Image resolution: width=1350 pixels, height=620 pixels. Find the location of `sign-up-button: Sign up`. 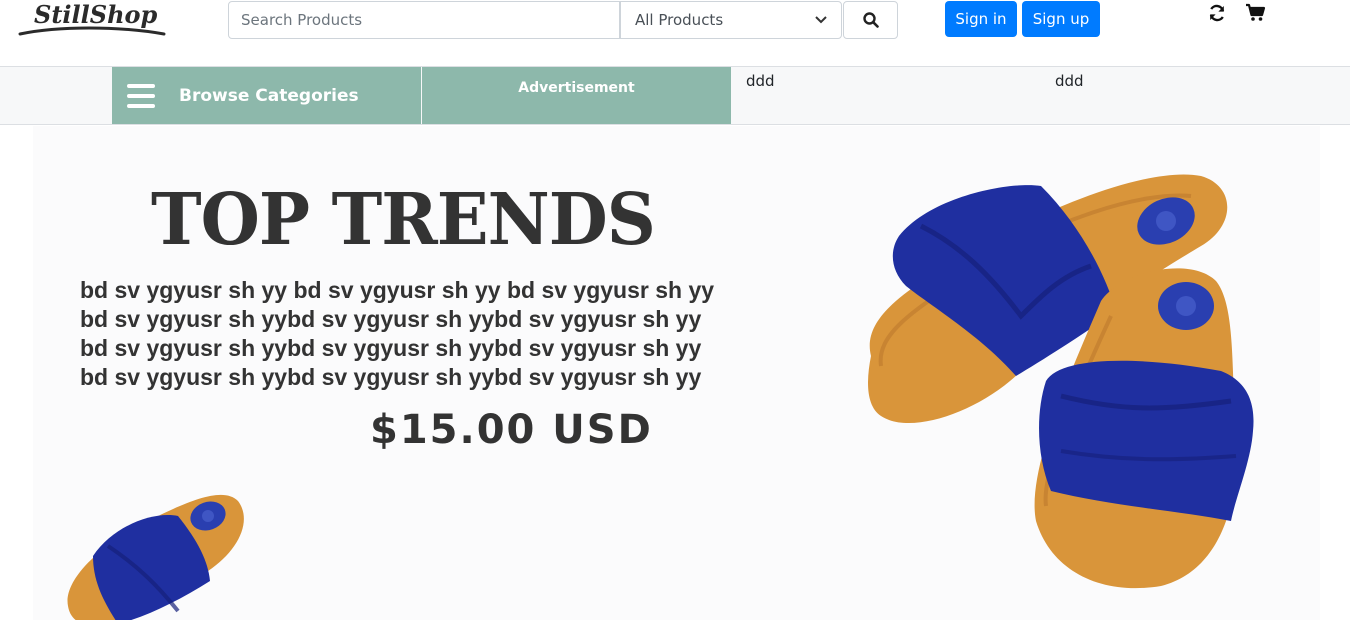

sign-up-button: Sign up is located at coordinates (1061, 19).